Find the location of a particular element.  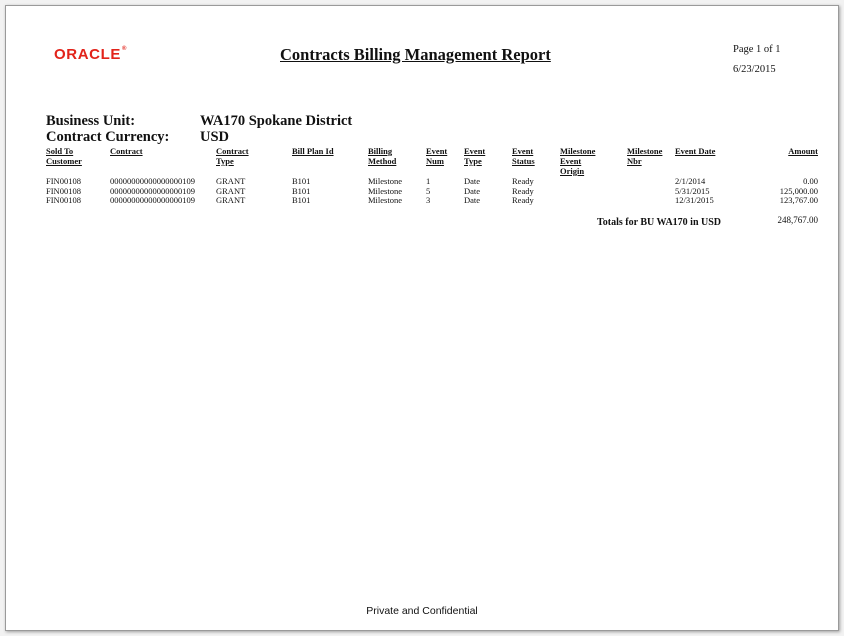

column-header-line: Billing is located at coordinates (380, 151).